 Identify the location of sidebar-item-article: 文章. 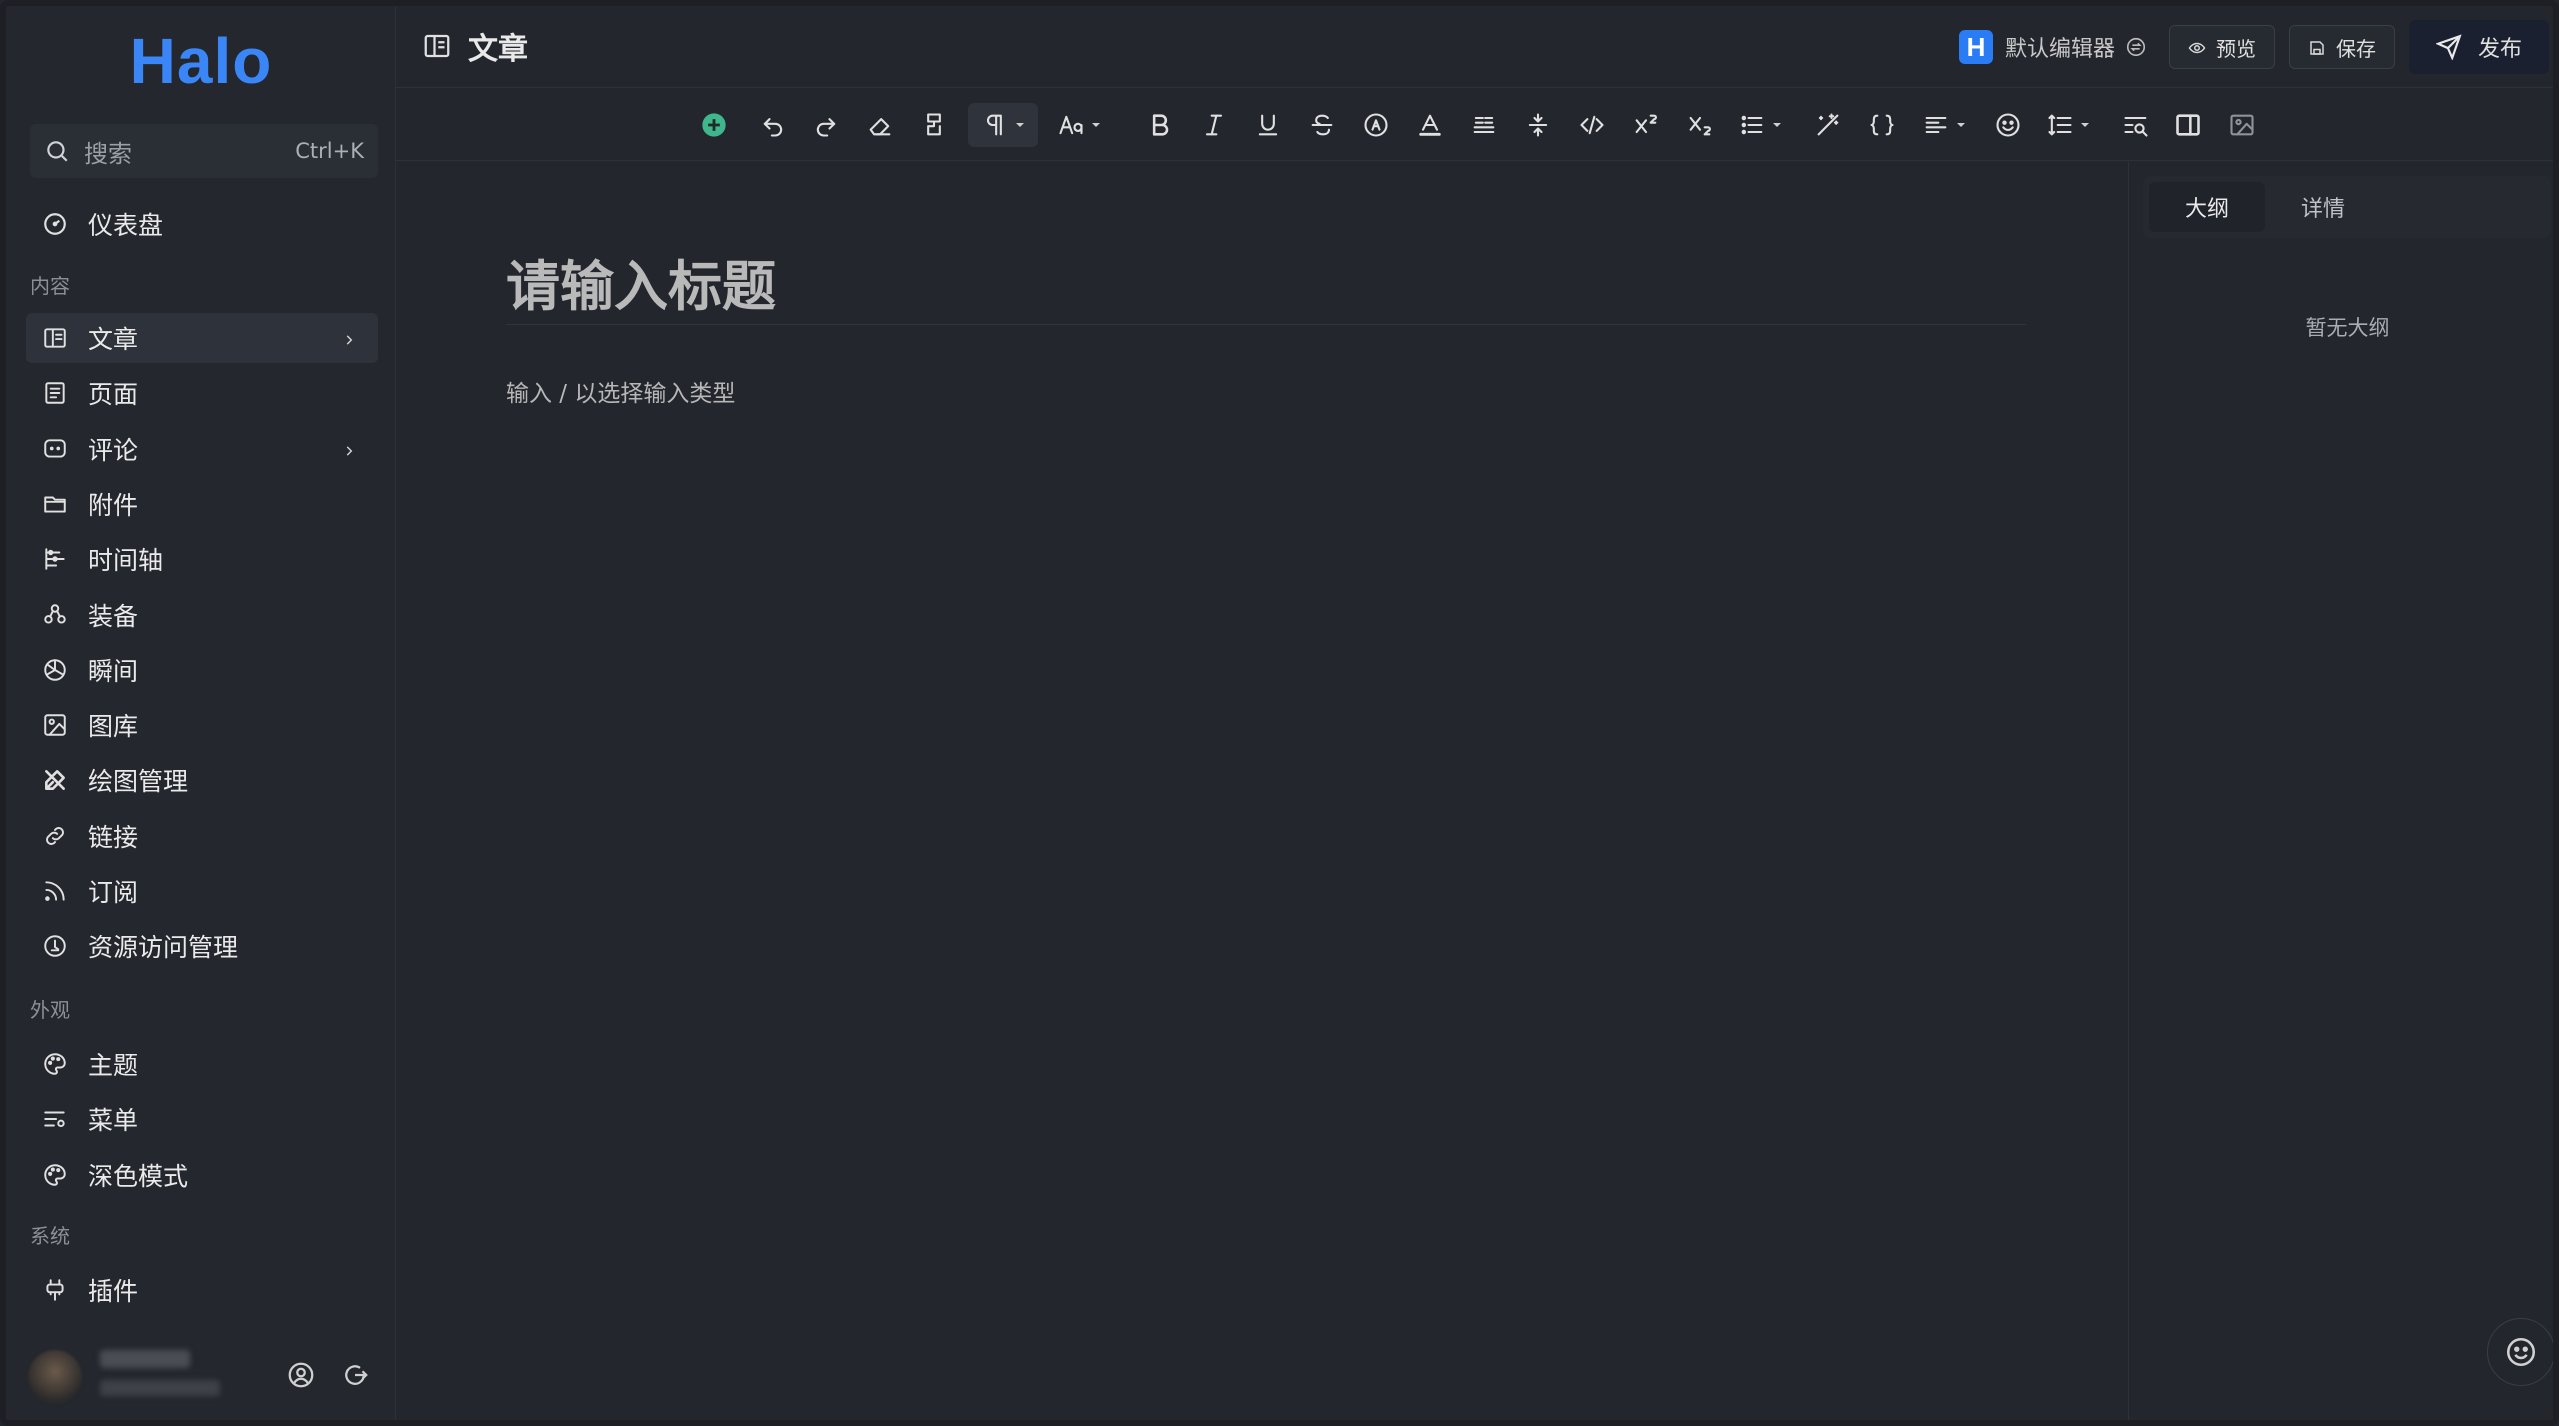
(202, 338).